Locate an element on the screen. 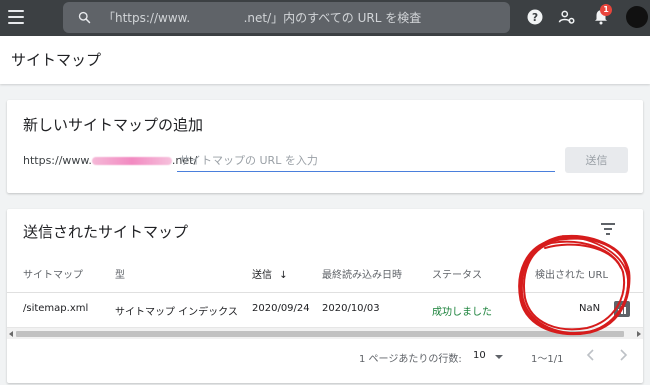  bar-chart-icon is located at coordinates (622, 309).